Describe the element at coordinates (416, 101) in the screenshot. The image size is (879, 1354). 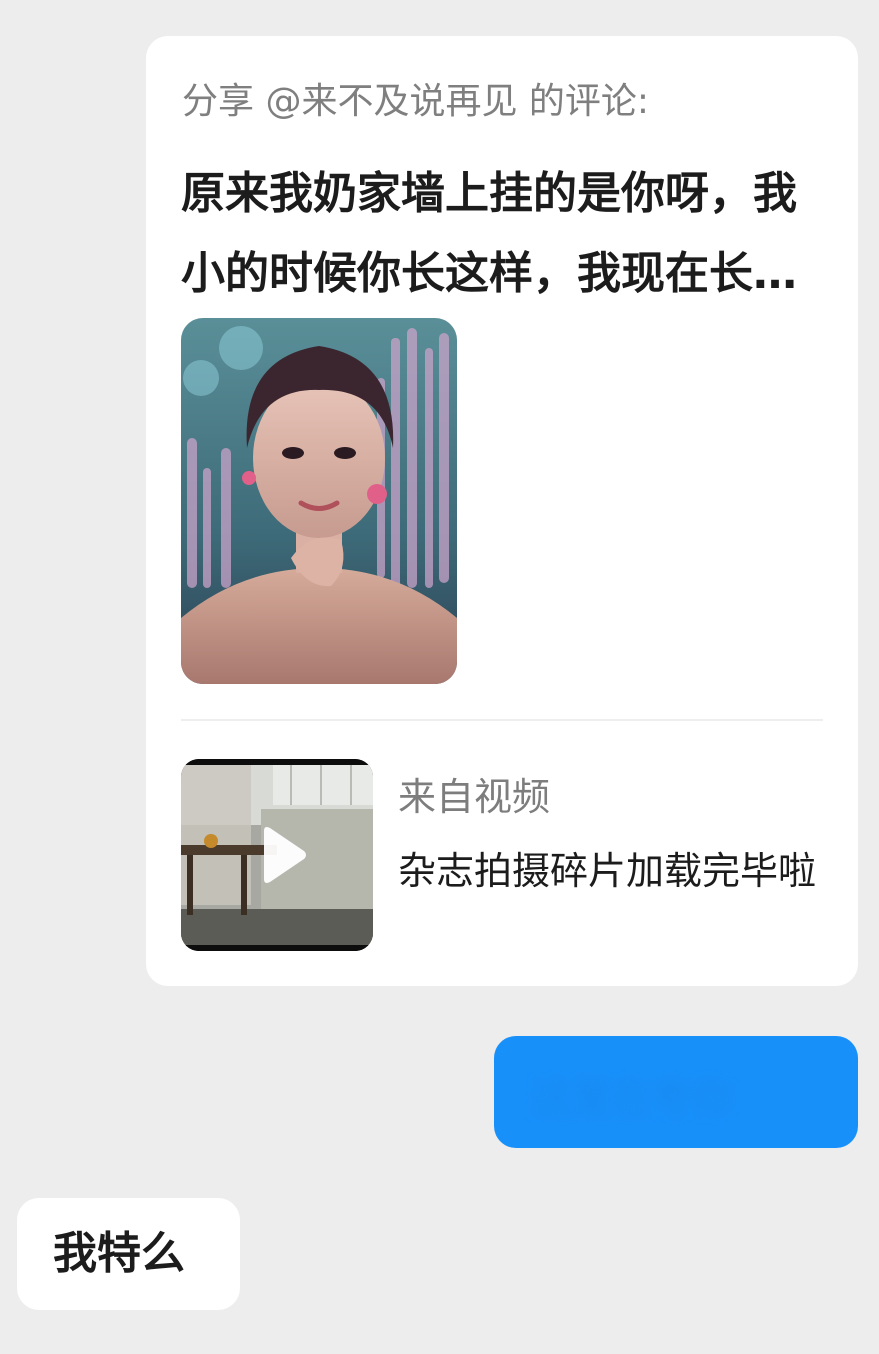
I see `share-header: 分享 @来不及说再见 的评论:` at that location.